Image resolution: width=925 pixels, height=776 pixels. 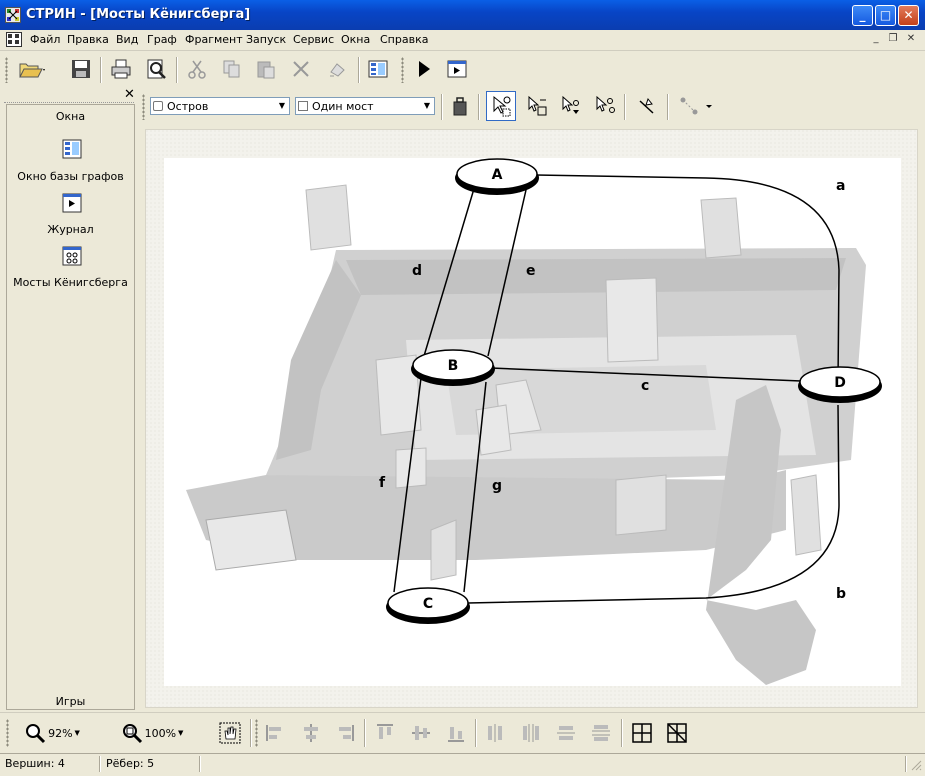 I want to click on align-middle-button, so click(x=421, y=733).